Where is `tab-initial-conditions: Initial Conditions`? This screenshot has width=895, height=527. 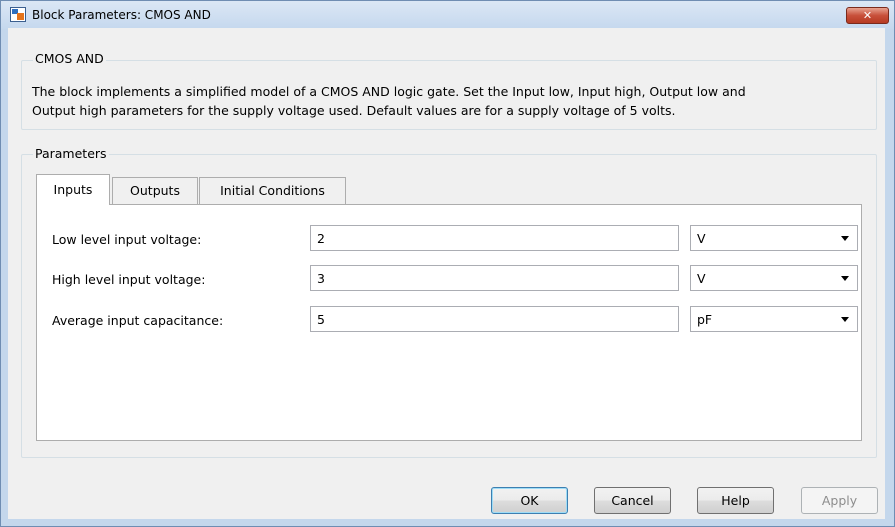
tab-initial-conditions: Initial Conditions is located at coordinates (272, 190).